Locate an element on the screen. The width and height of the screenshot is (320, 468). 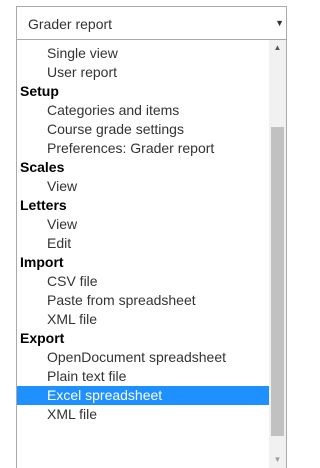
optgroup-label: Import is located at coordinates (42, 262).